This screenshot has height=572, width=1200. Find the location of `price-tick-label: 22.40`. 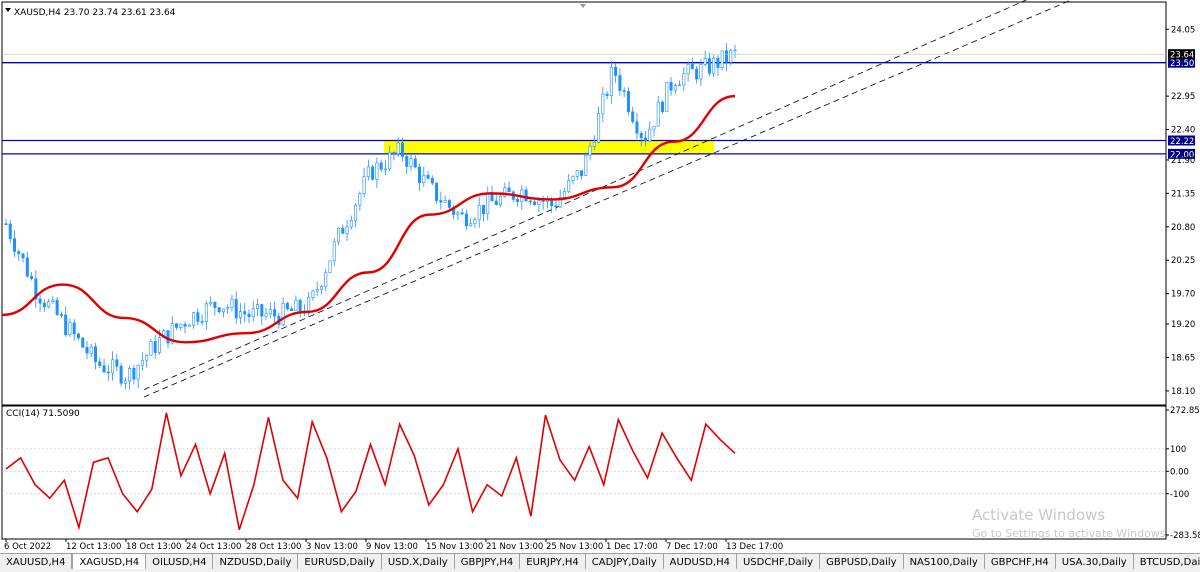

price-tick-label: 22.40 is located at coordinates (1183, 131).